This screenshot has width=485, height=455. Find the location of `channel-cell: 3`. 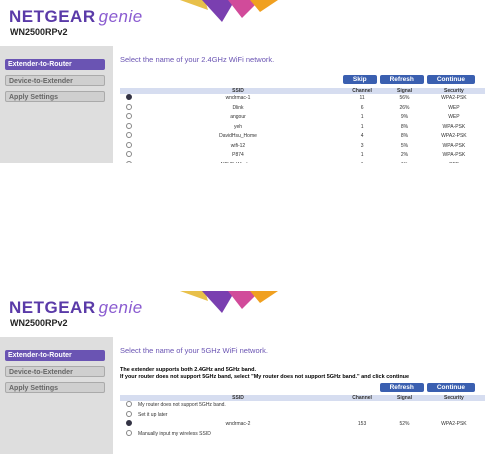

channel-cell: 3 is located at coordinates (362, 145).